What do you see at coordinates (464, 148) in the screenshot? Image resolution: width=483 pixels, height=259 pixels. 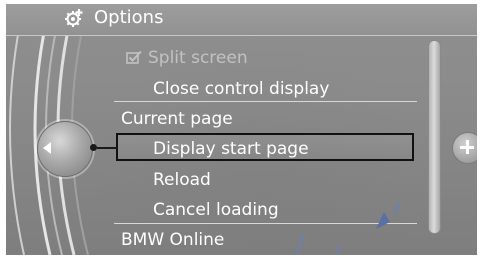 I see `plus-button` at bounding box center [464, 148].